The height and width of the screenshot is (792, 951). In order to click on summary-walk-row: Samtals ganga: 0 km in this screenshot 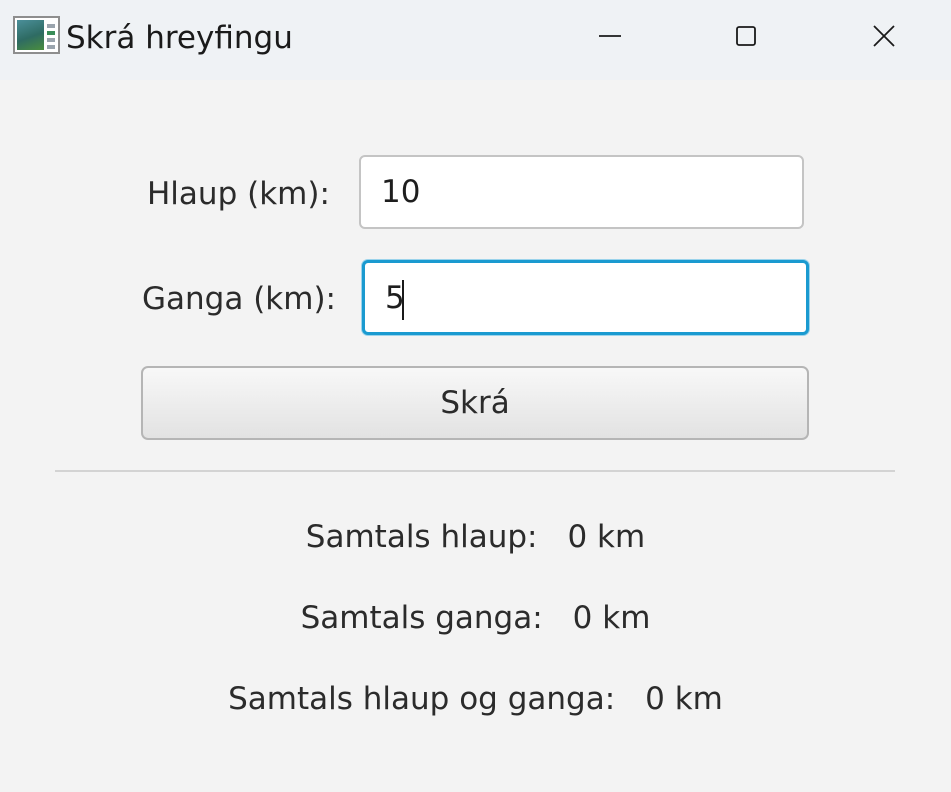, I will do `click(475, 618)`.